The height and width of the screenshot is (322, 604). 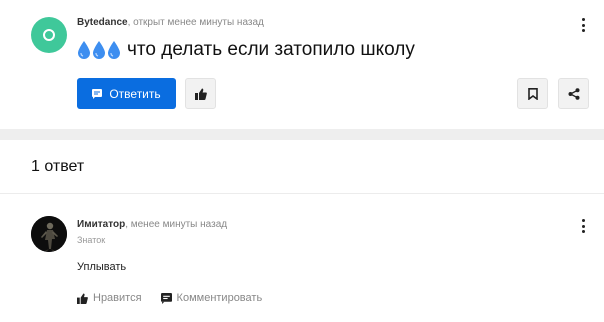 What do you see at coordinates (583, 226) in the screenshot?
I see `answer-more-icon` at bounding box center [583, 226].